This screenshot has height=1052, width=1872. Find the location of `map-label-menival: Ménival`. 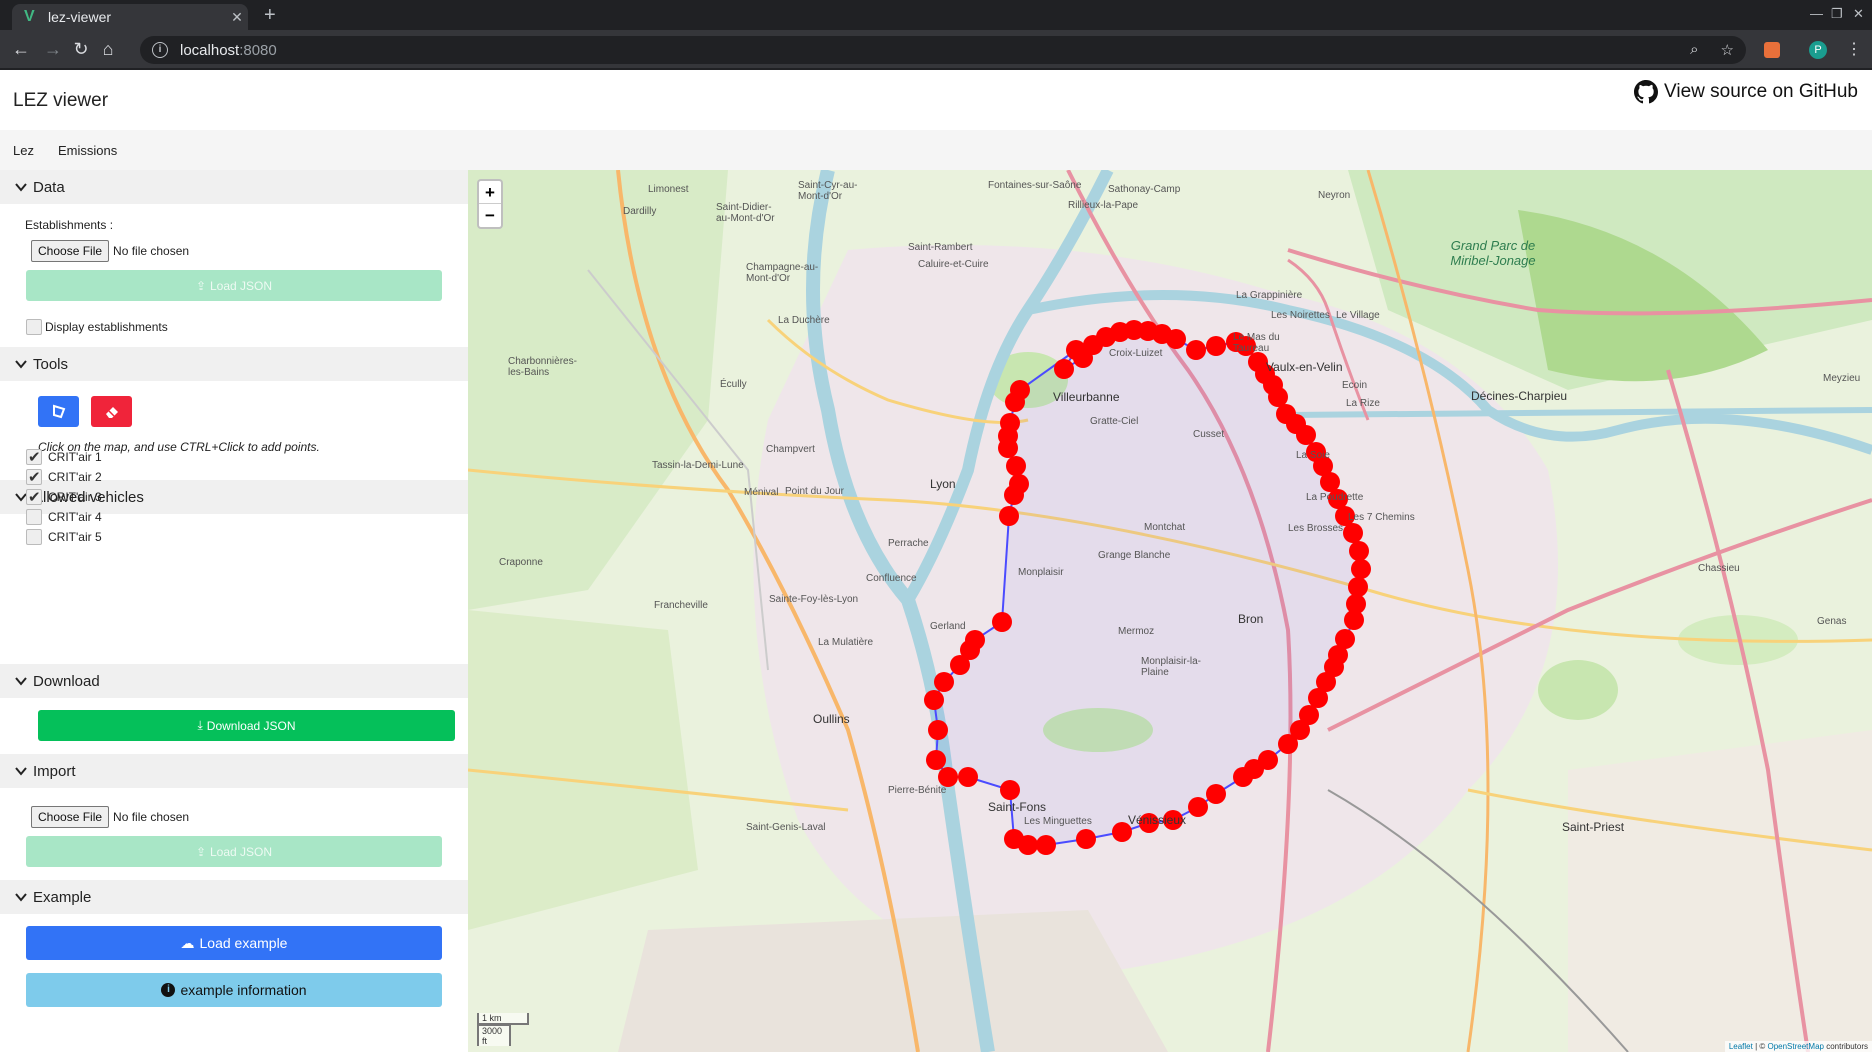

map-label-menival: Ménival is located at coordinates (761, 492).